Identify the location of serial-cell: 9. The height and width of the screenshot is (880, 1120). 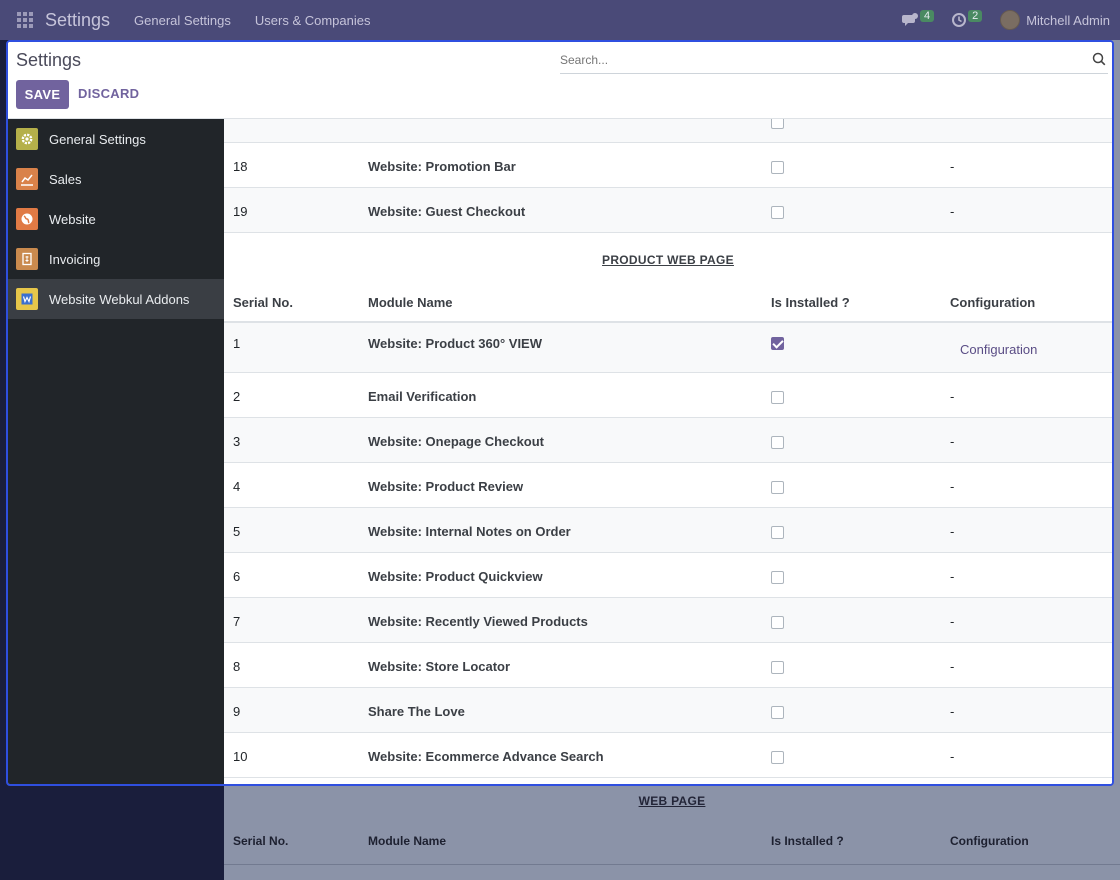
(237, 711).